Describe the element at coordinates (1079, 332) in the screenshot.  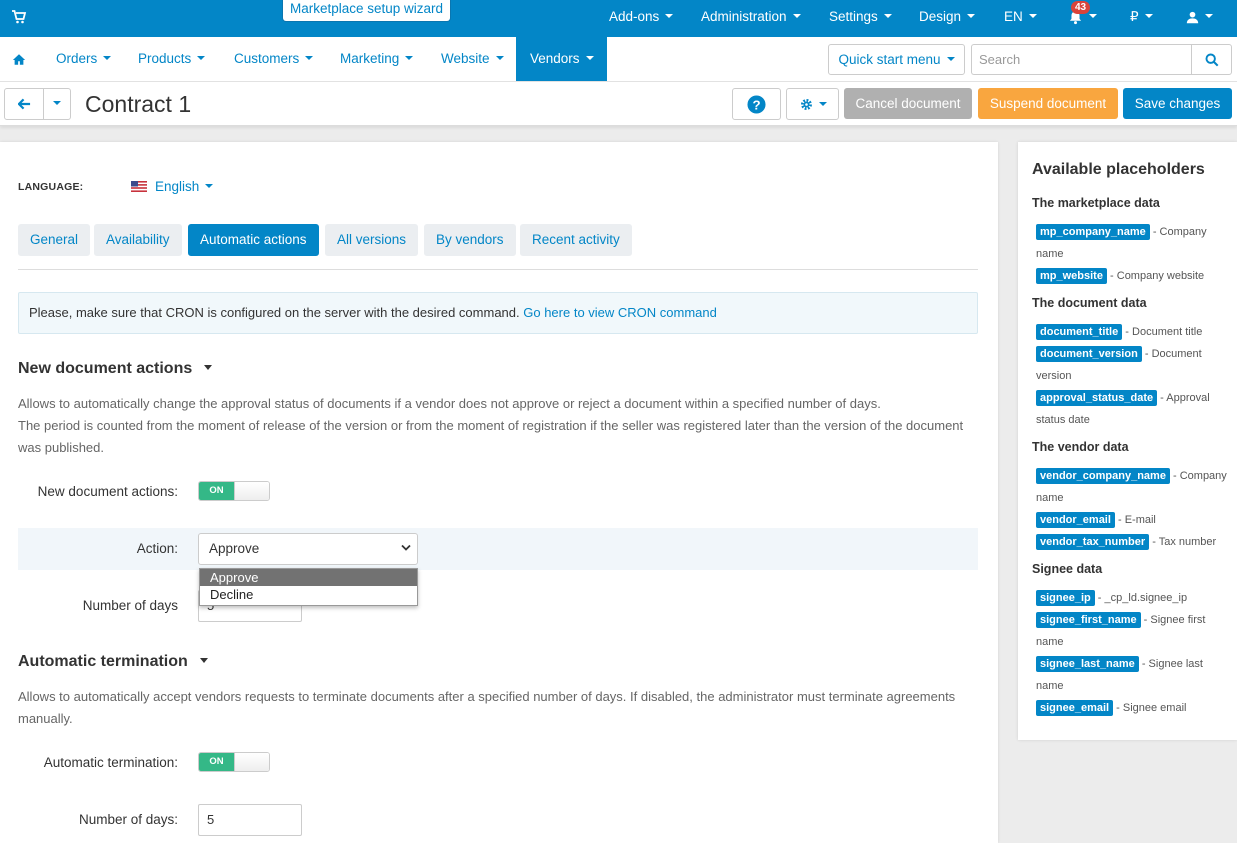
I see `placeholder-tag: document_title` at that location.